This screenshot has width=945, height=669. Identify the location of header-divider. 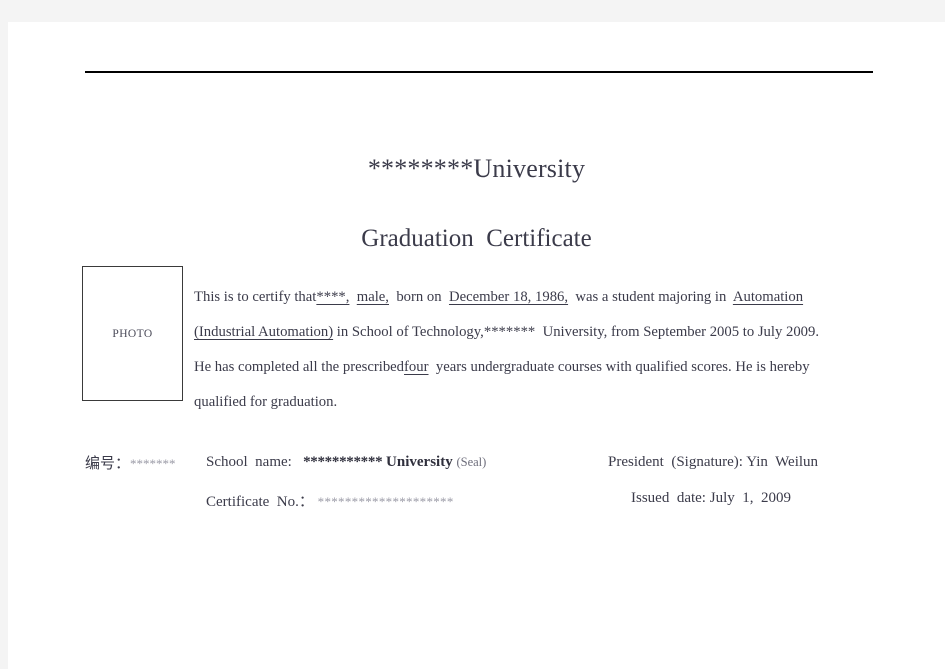
(479, 72).